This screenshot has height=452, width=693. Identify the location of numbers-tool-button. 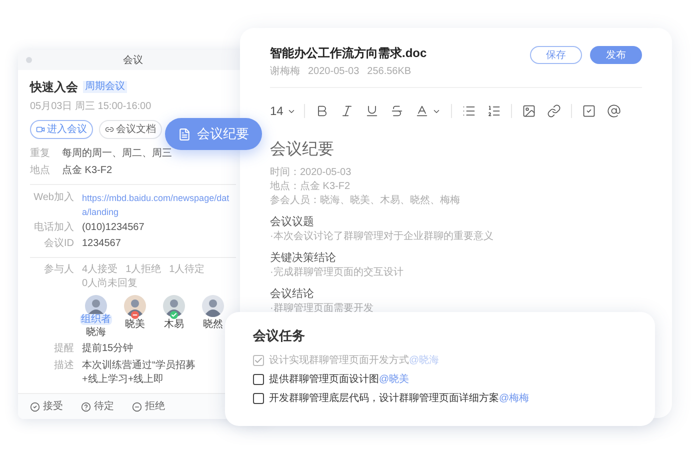
(494, 111).